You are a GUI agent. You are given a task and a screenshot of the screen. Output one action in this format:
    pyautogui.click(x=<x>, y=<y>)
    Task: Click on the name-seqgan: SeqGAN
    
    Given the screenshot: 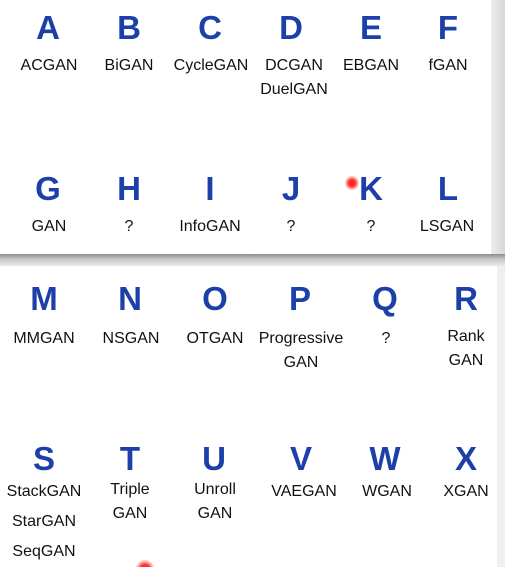 What is the action you would take?
    pyautogui.click(x=44, y=551)
    